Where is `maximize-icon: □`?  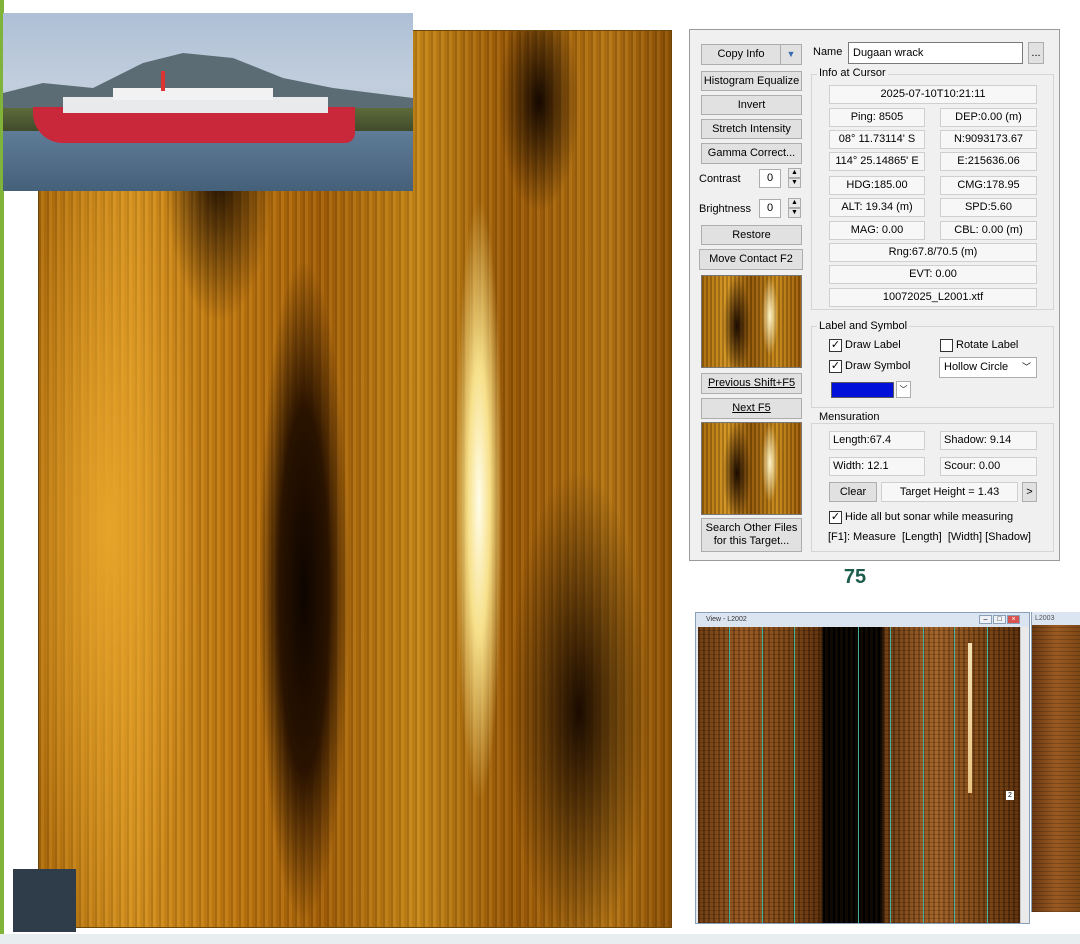
maximize-icon: □ is located at coordinates (999, 619).